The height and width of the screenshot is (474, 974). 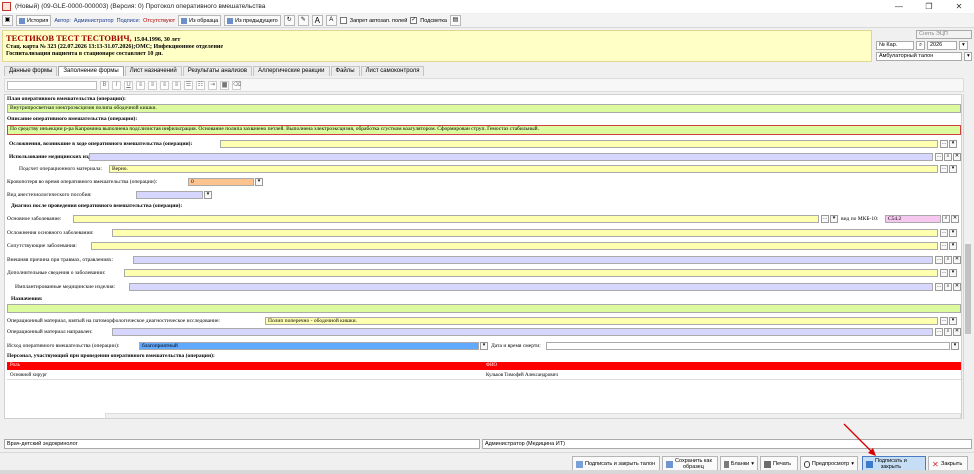 What do you see at coordinates (899, 6) in the screenshot?
I see `minimize-button: —` at bounding box center [899, 6].